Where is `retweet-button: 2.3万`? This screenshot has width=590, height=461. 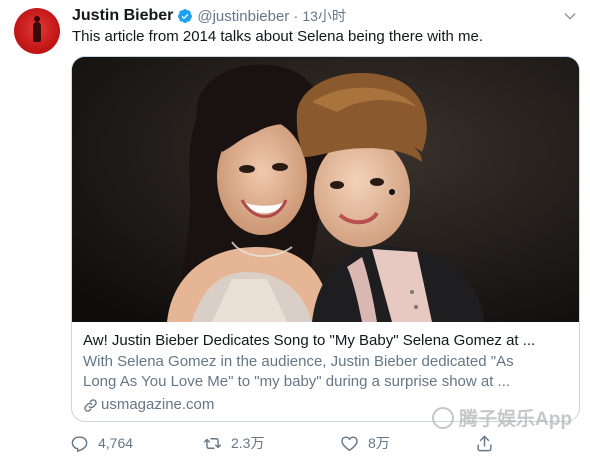
retweet-button: 2.3万 is located at coordinates (233, 443).